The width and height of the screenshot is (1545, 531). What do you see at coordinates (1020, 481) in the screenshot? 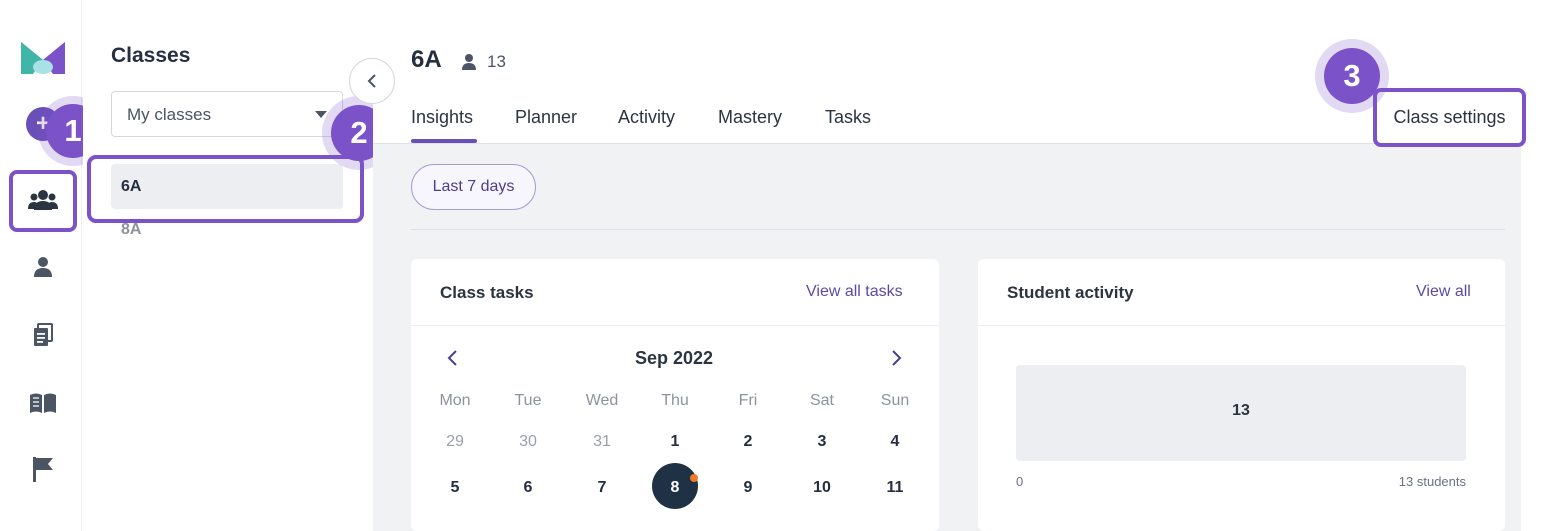
I see `activity-axis-min: 0` at bounding box center [1020, 481].